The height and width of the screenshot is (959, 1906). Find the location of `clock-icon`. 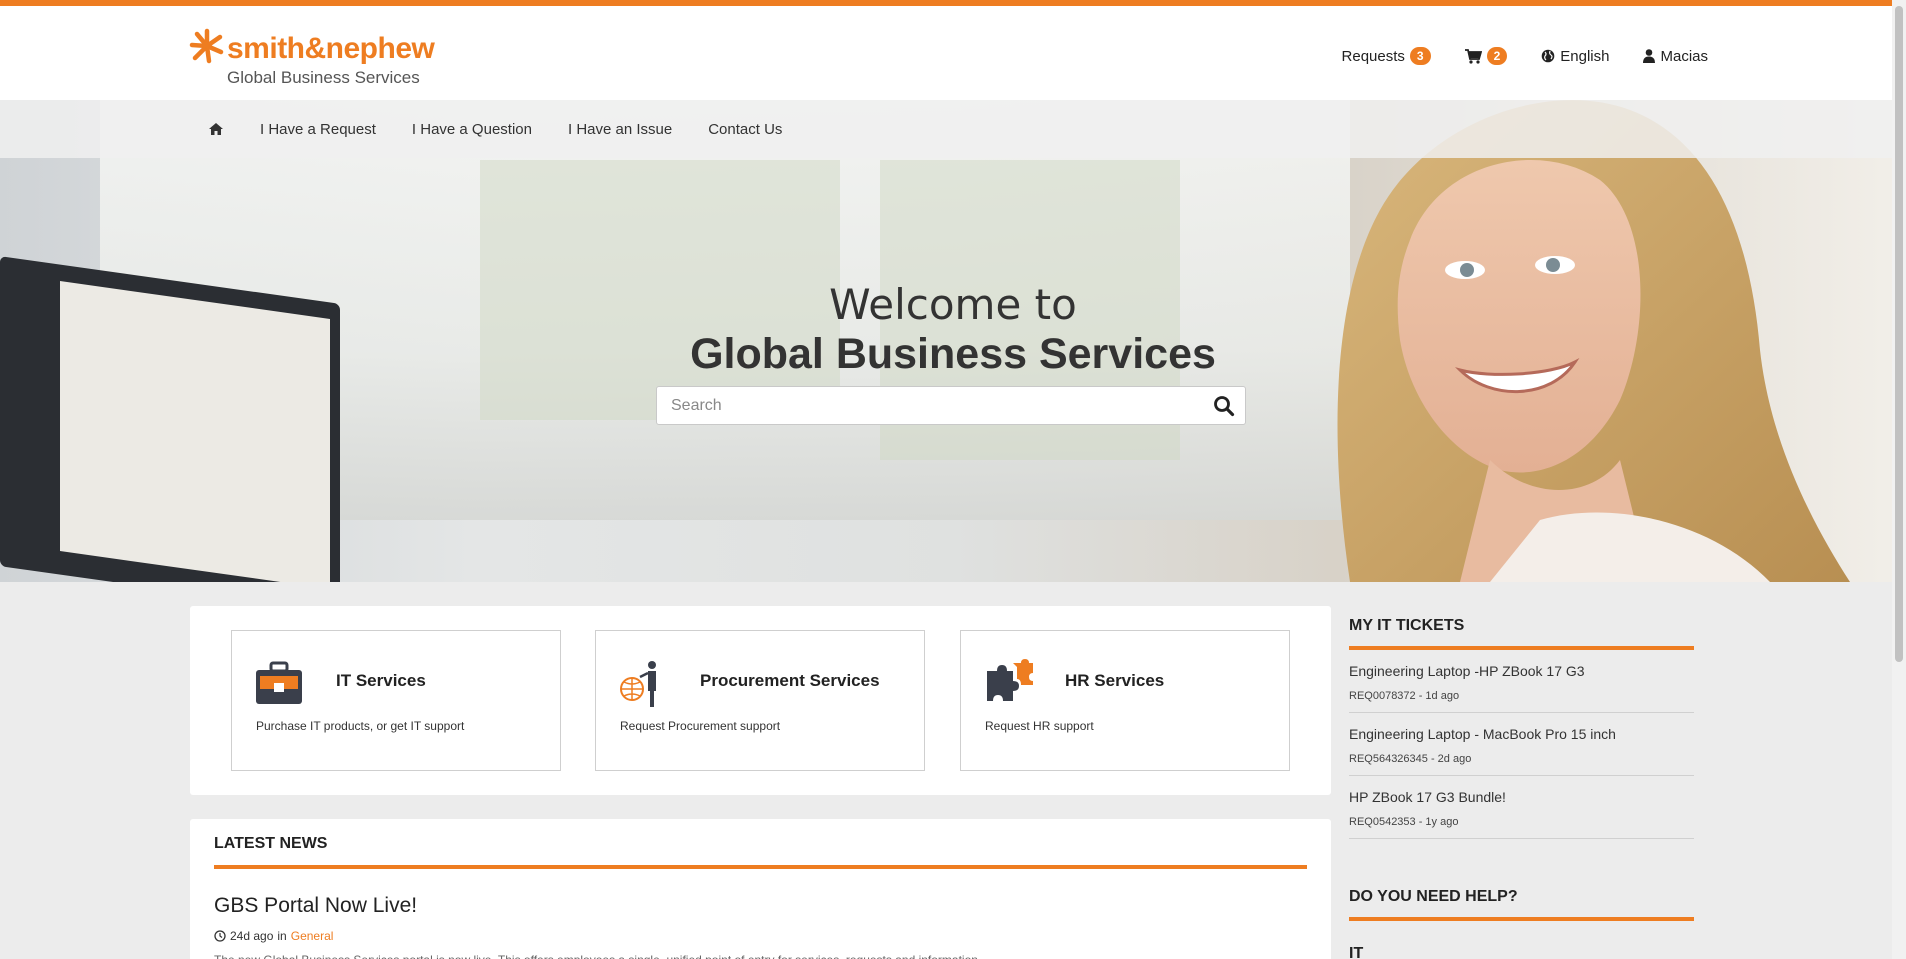

clock-icon is located at coordinates (220, 936).